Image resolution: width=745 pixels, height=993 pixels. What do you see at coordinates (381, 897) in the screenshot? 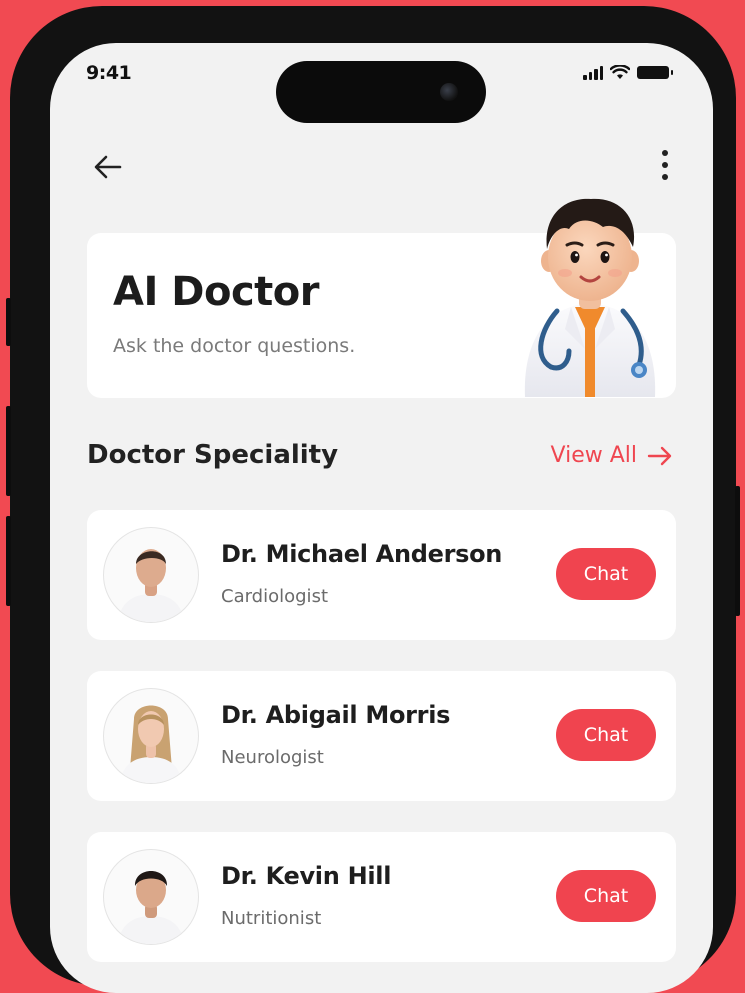
I see `doctor-card: Dr. Kevin Hill Nutritionist Chat` at bounding box center [381, 897].